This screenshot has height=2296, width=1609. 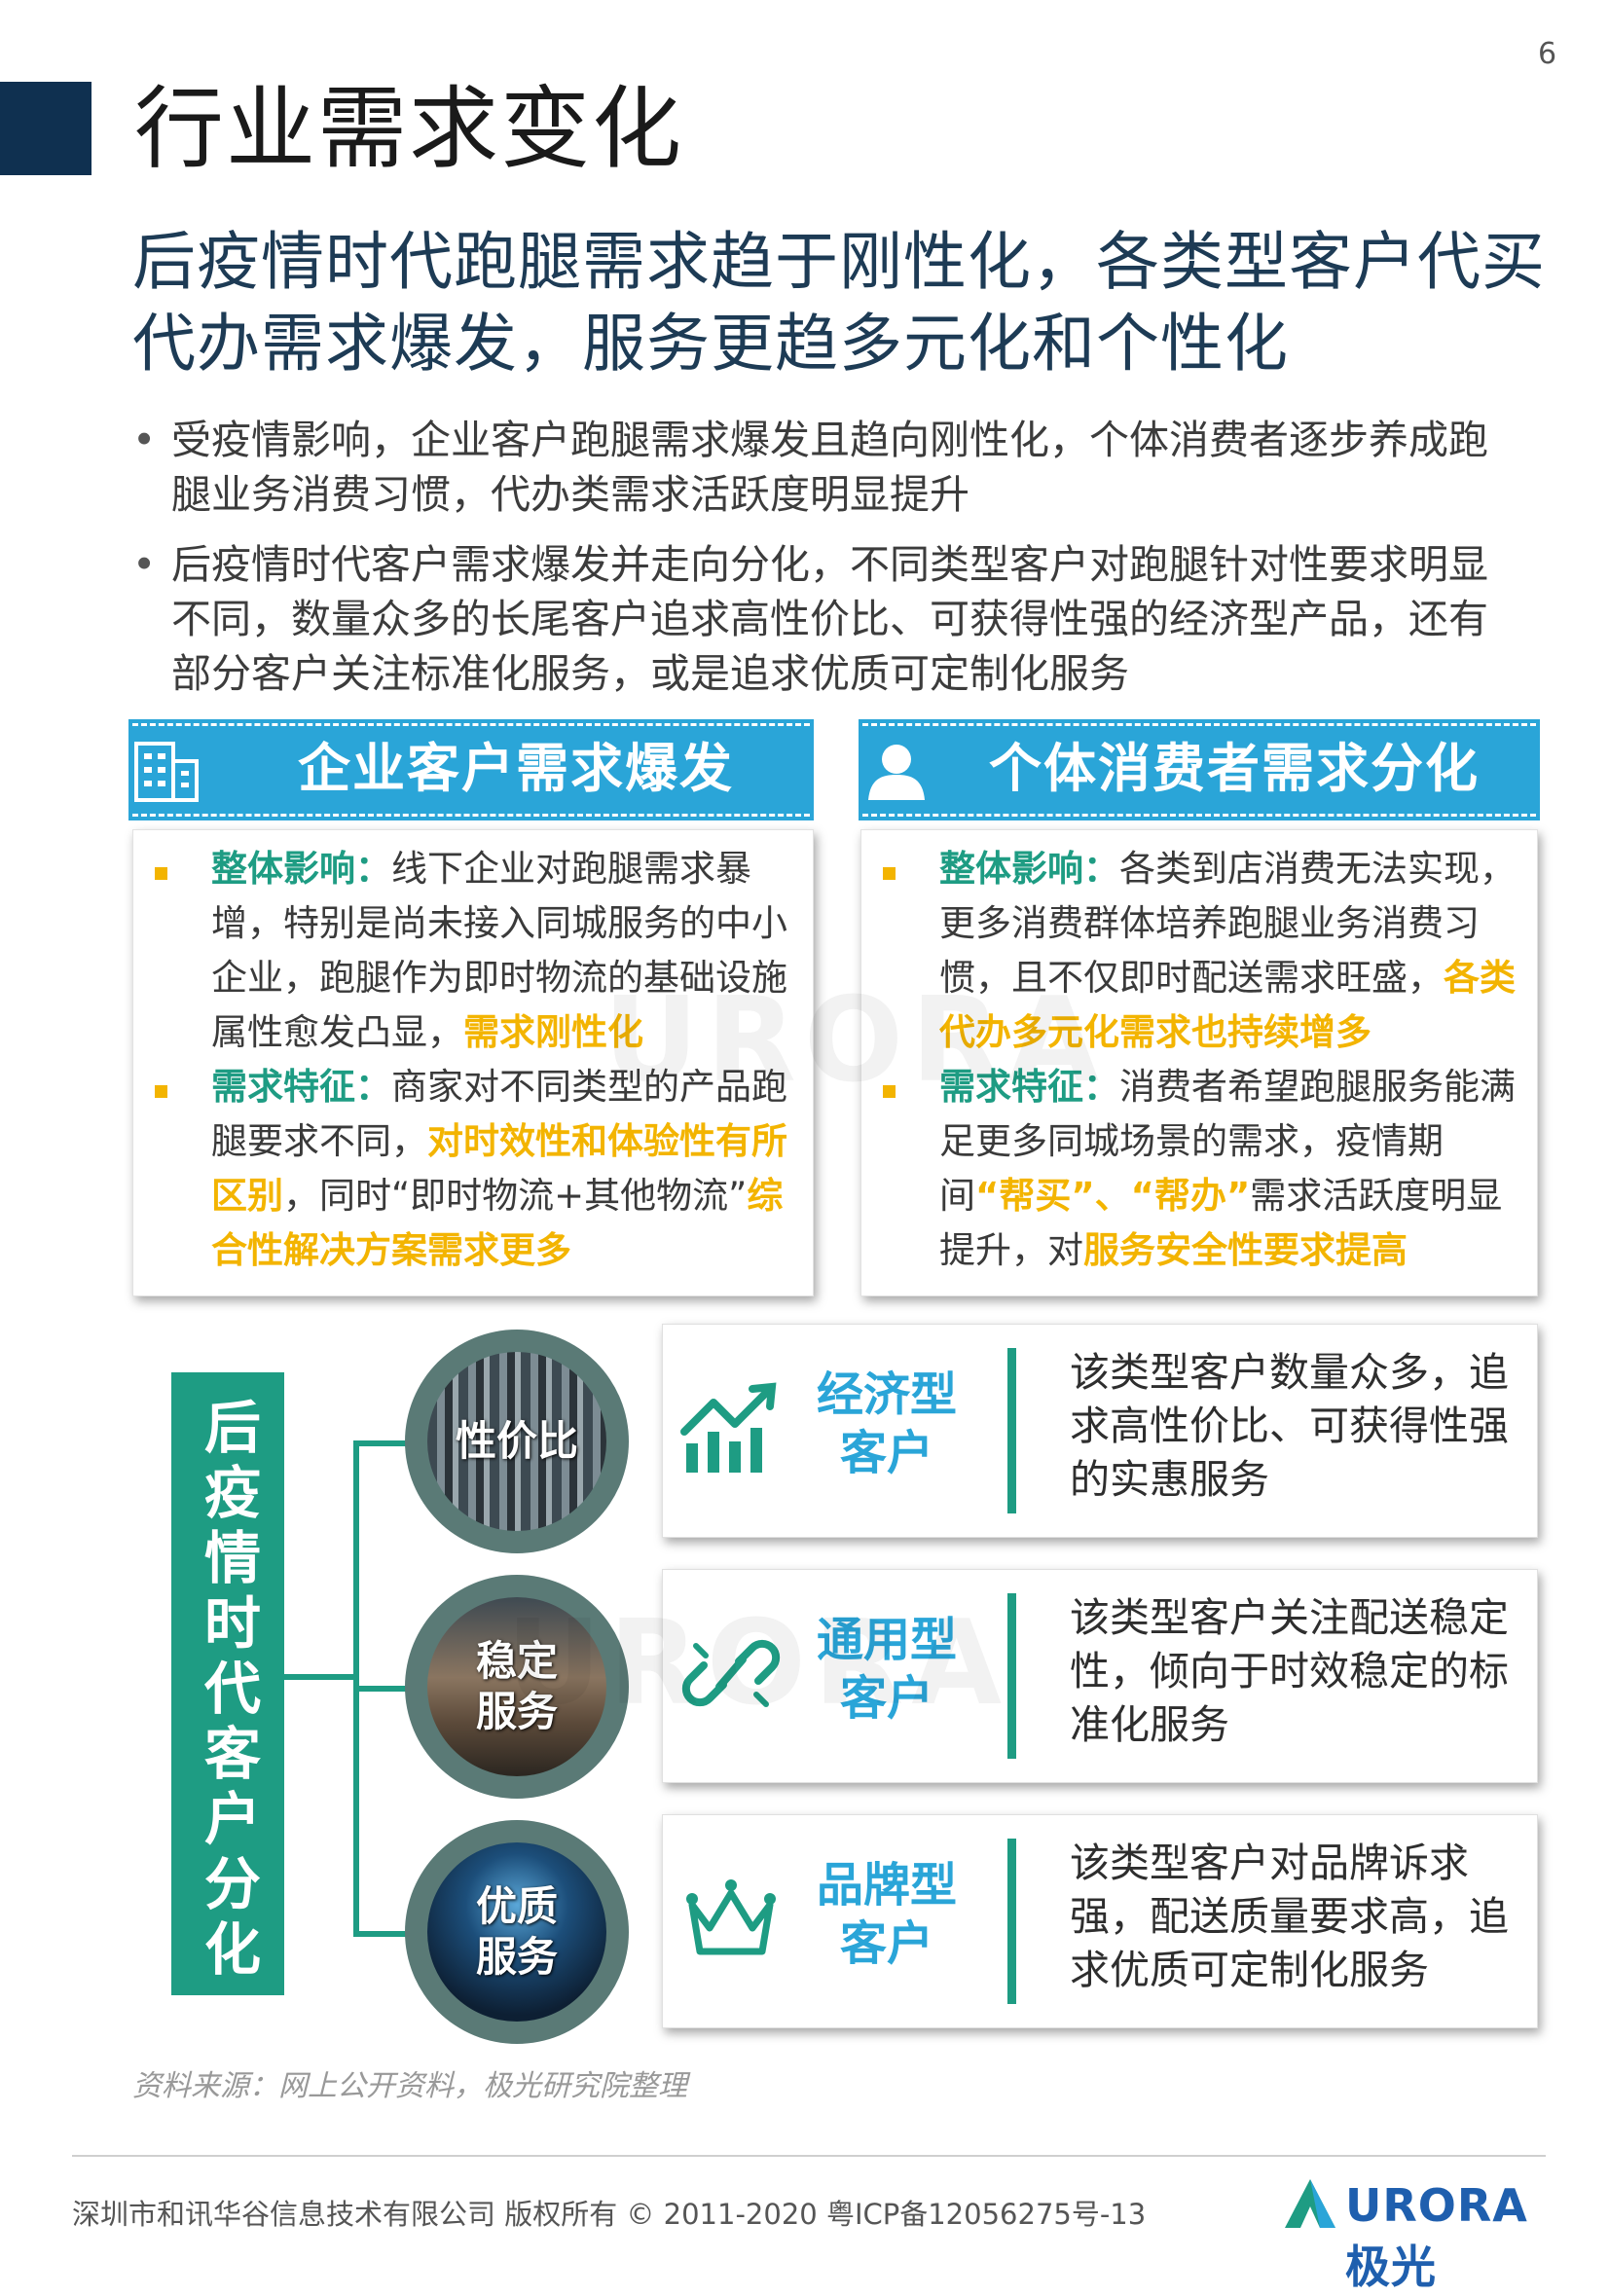 I want to click on customer-type-name: 经济型 客户, so click(x=886, y=1423).